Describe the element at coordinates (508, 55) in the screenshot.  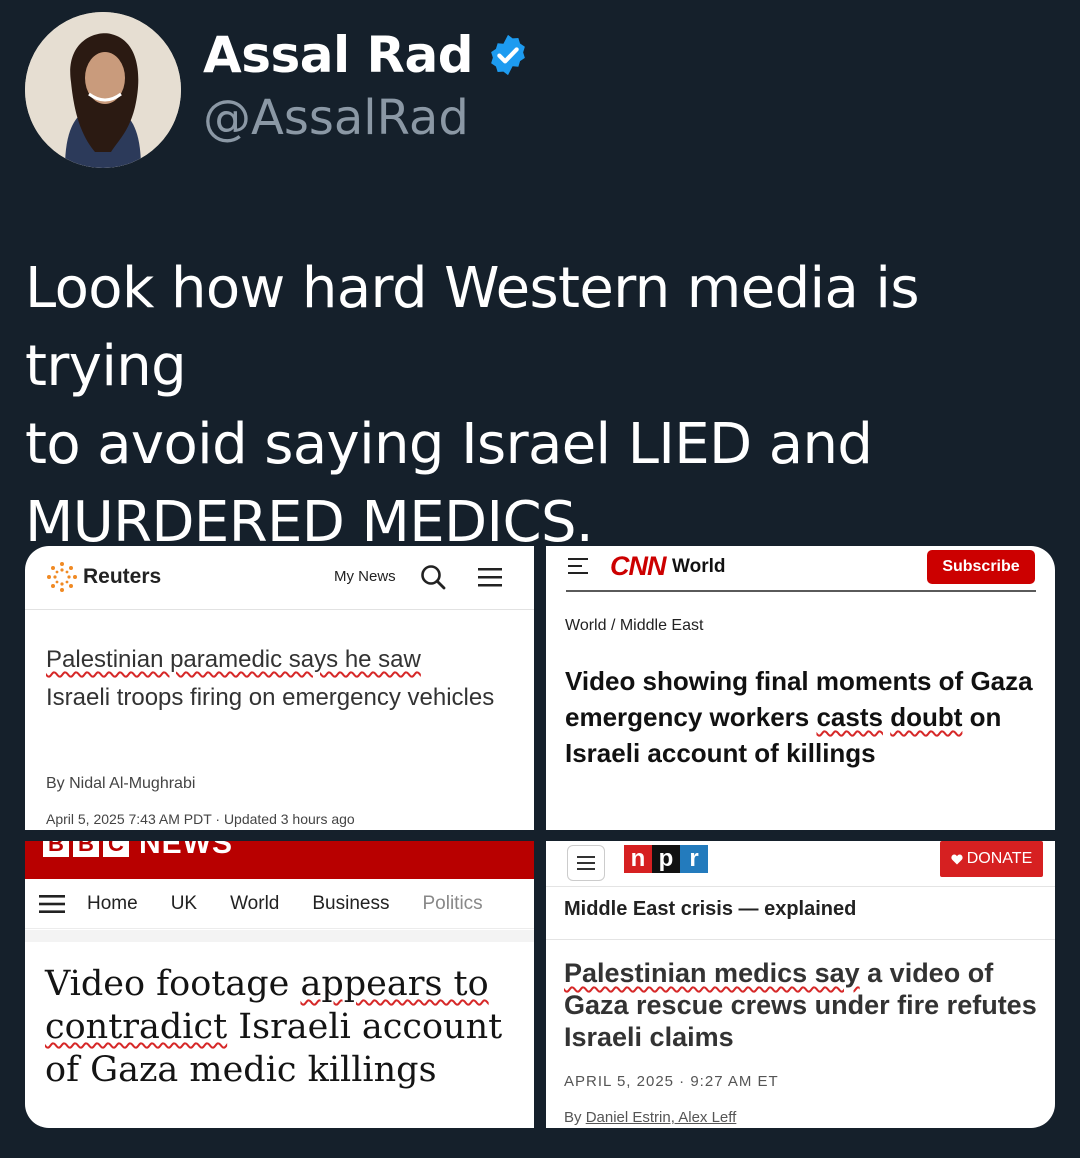
I see `verified-badge-icon` at that location.